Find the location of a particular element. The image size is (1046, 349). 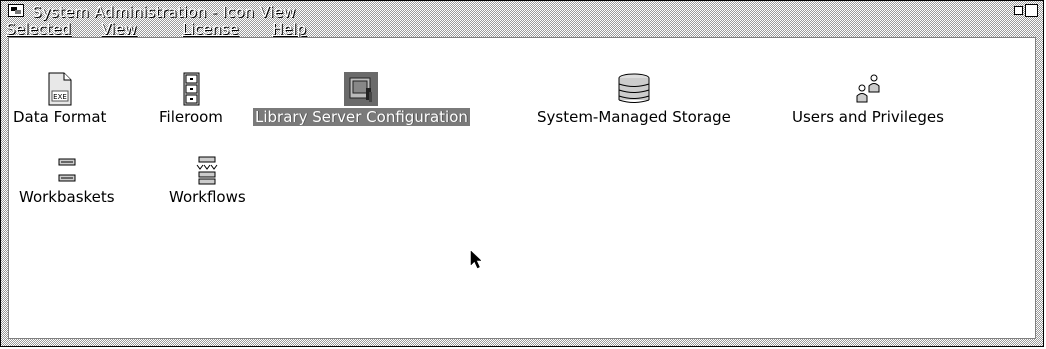

title-bar: System Administration - Icon View is located at coordinates (522, 11).